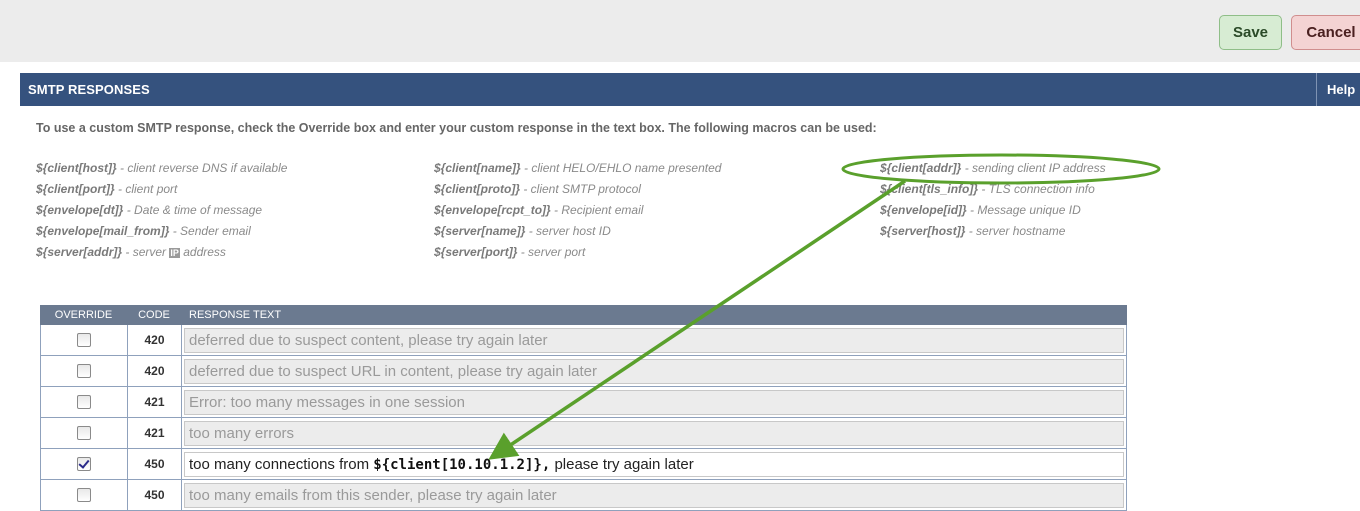 Image resolution: width=1360 pixels, height=511 pixels. I want to click on response-text-input: too many errors, so click(654, 433).